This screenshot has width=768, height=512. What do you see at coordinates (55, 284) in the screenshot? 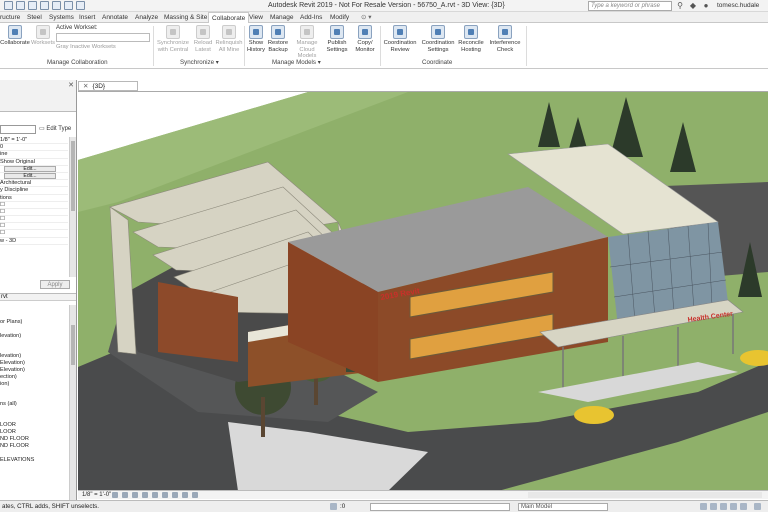
I see `apply-button: Apply` at bounding box center [55, 284].